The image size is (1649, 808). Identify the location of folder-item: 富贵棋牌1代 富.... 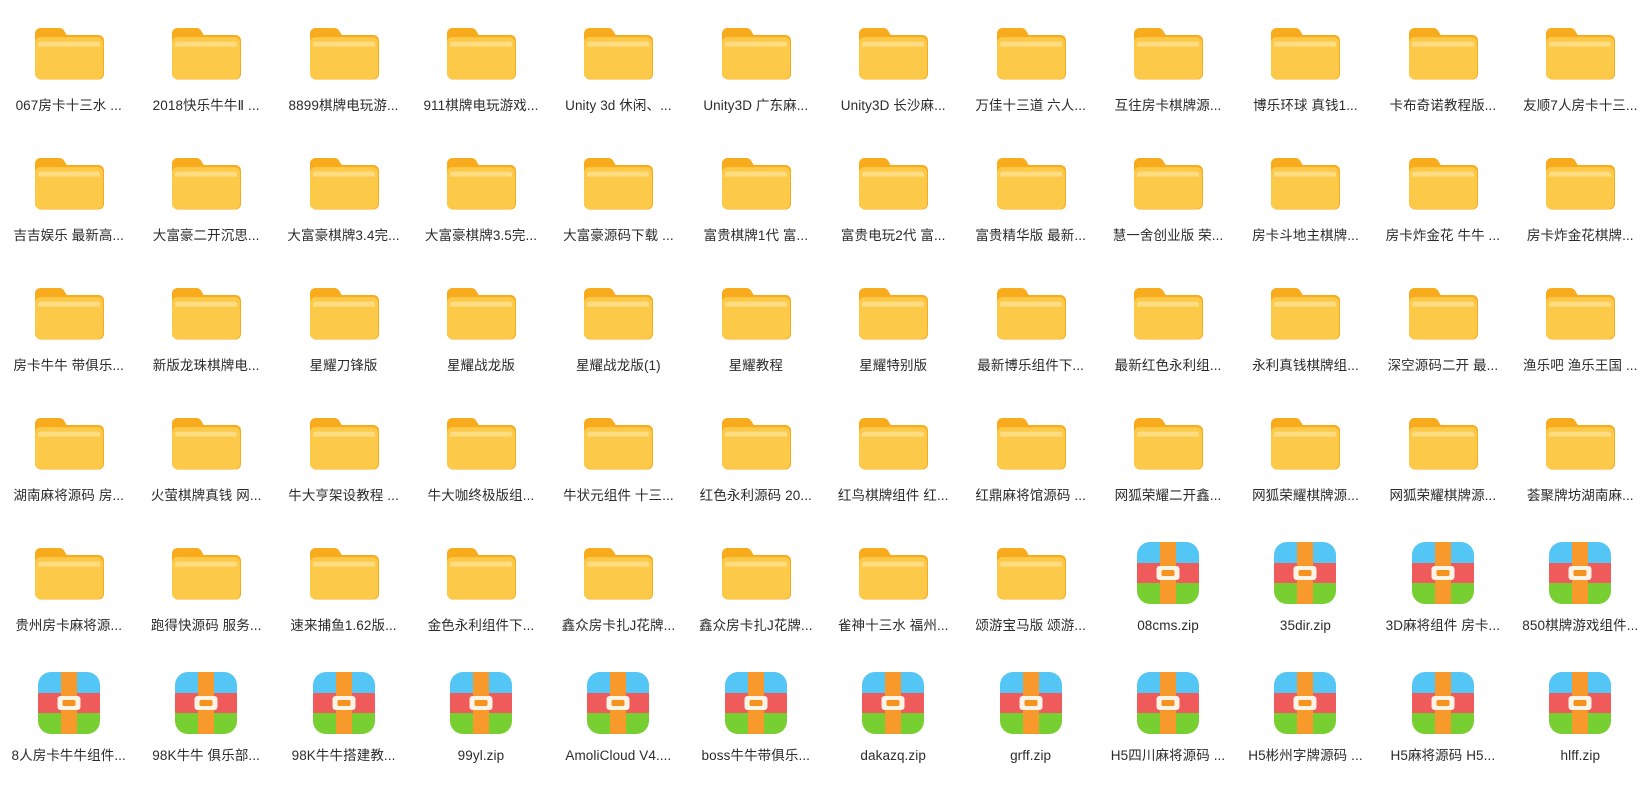
(755, 203).